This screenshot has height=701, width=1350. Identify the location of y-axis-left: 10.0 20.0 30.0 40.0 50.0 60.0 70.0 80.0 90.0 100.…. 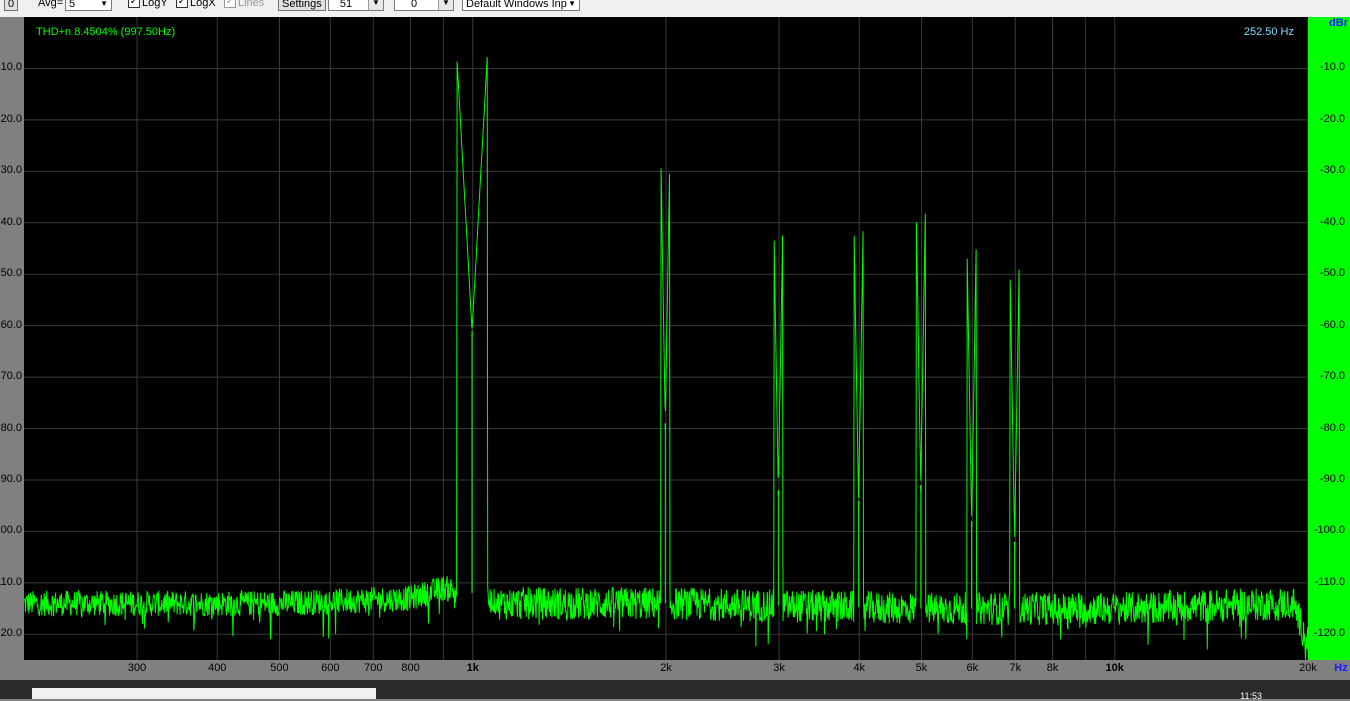
(12, 338).